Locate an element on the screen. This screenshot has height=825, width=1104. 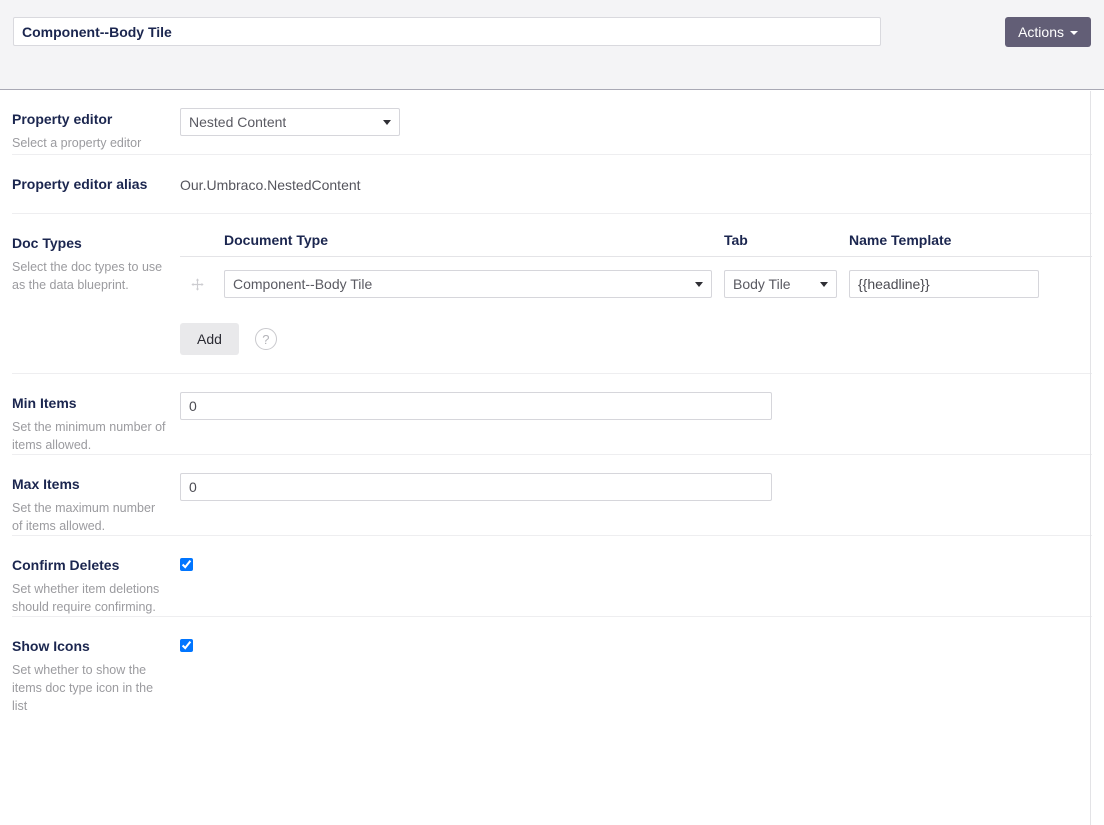
show-icons-control is located at coordinates (636, 646).